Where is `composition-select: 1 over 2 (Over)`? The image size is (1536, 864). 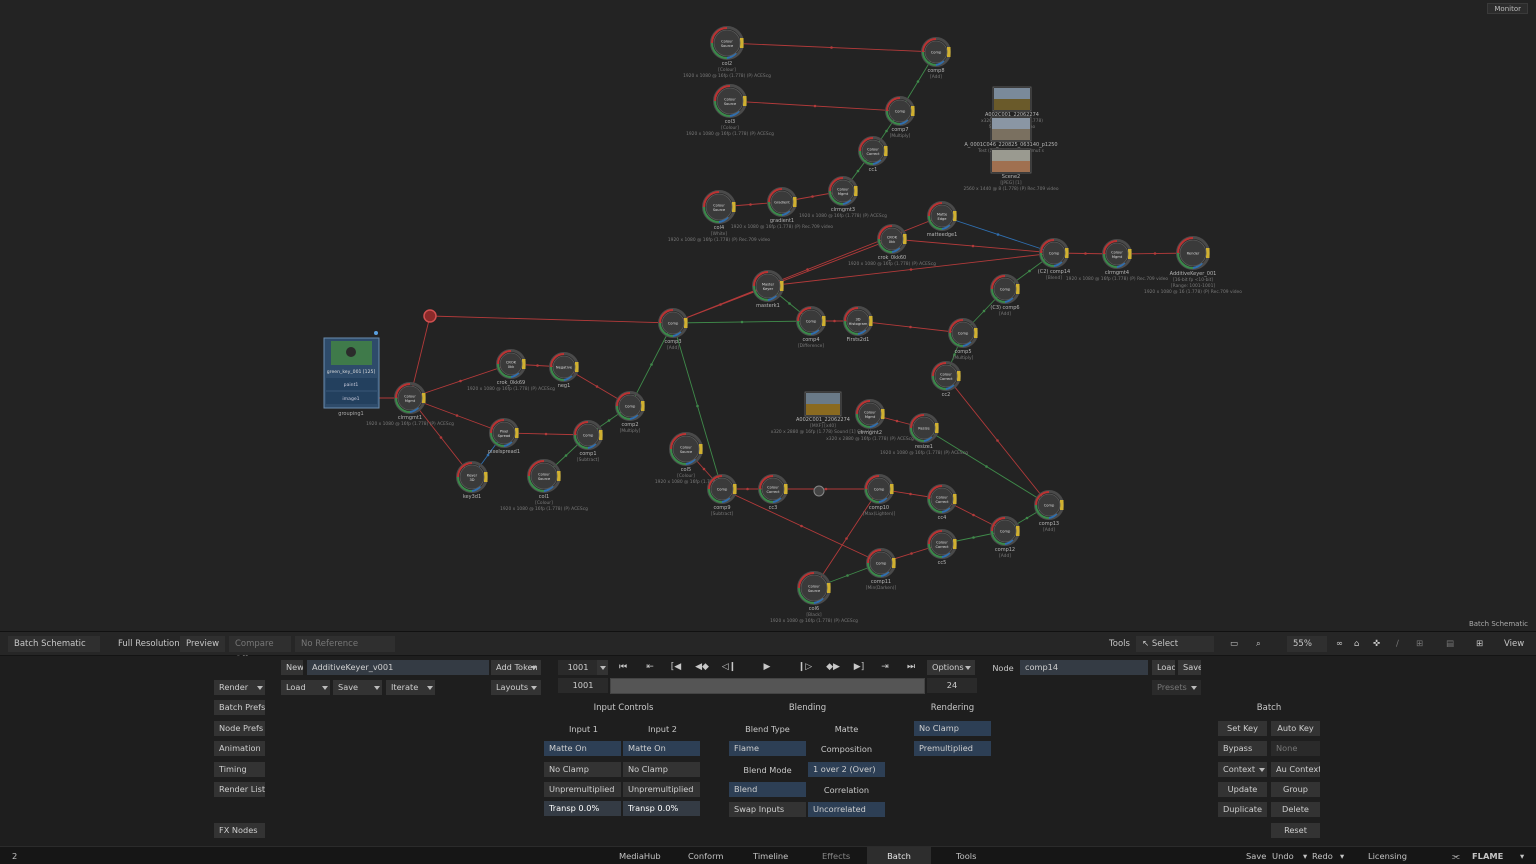
composition-select: 1 over 2 (Over) is located at coordinates (846, 769).